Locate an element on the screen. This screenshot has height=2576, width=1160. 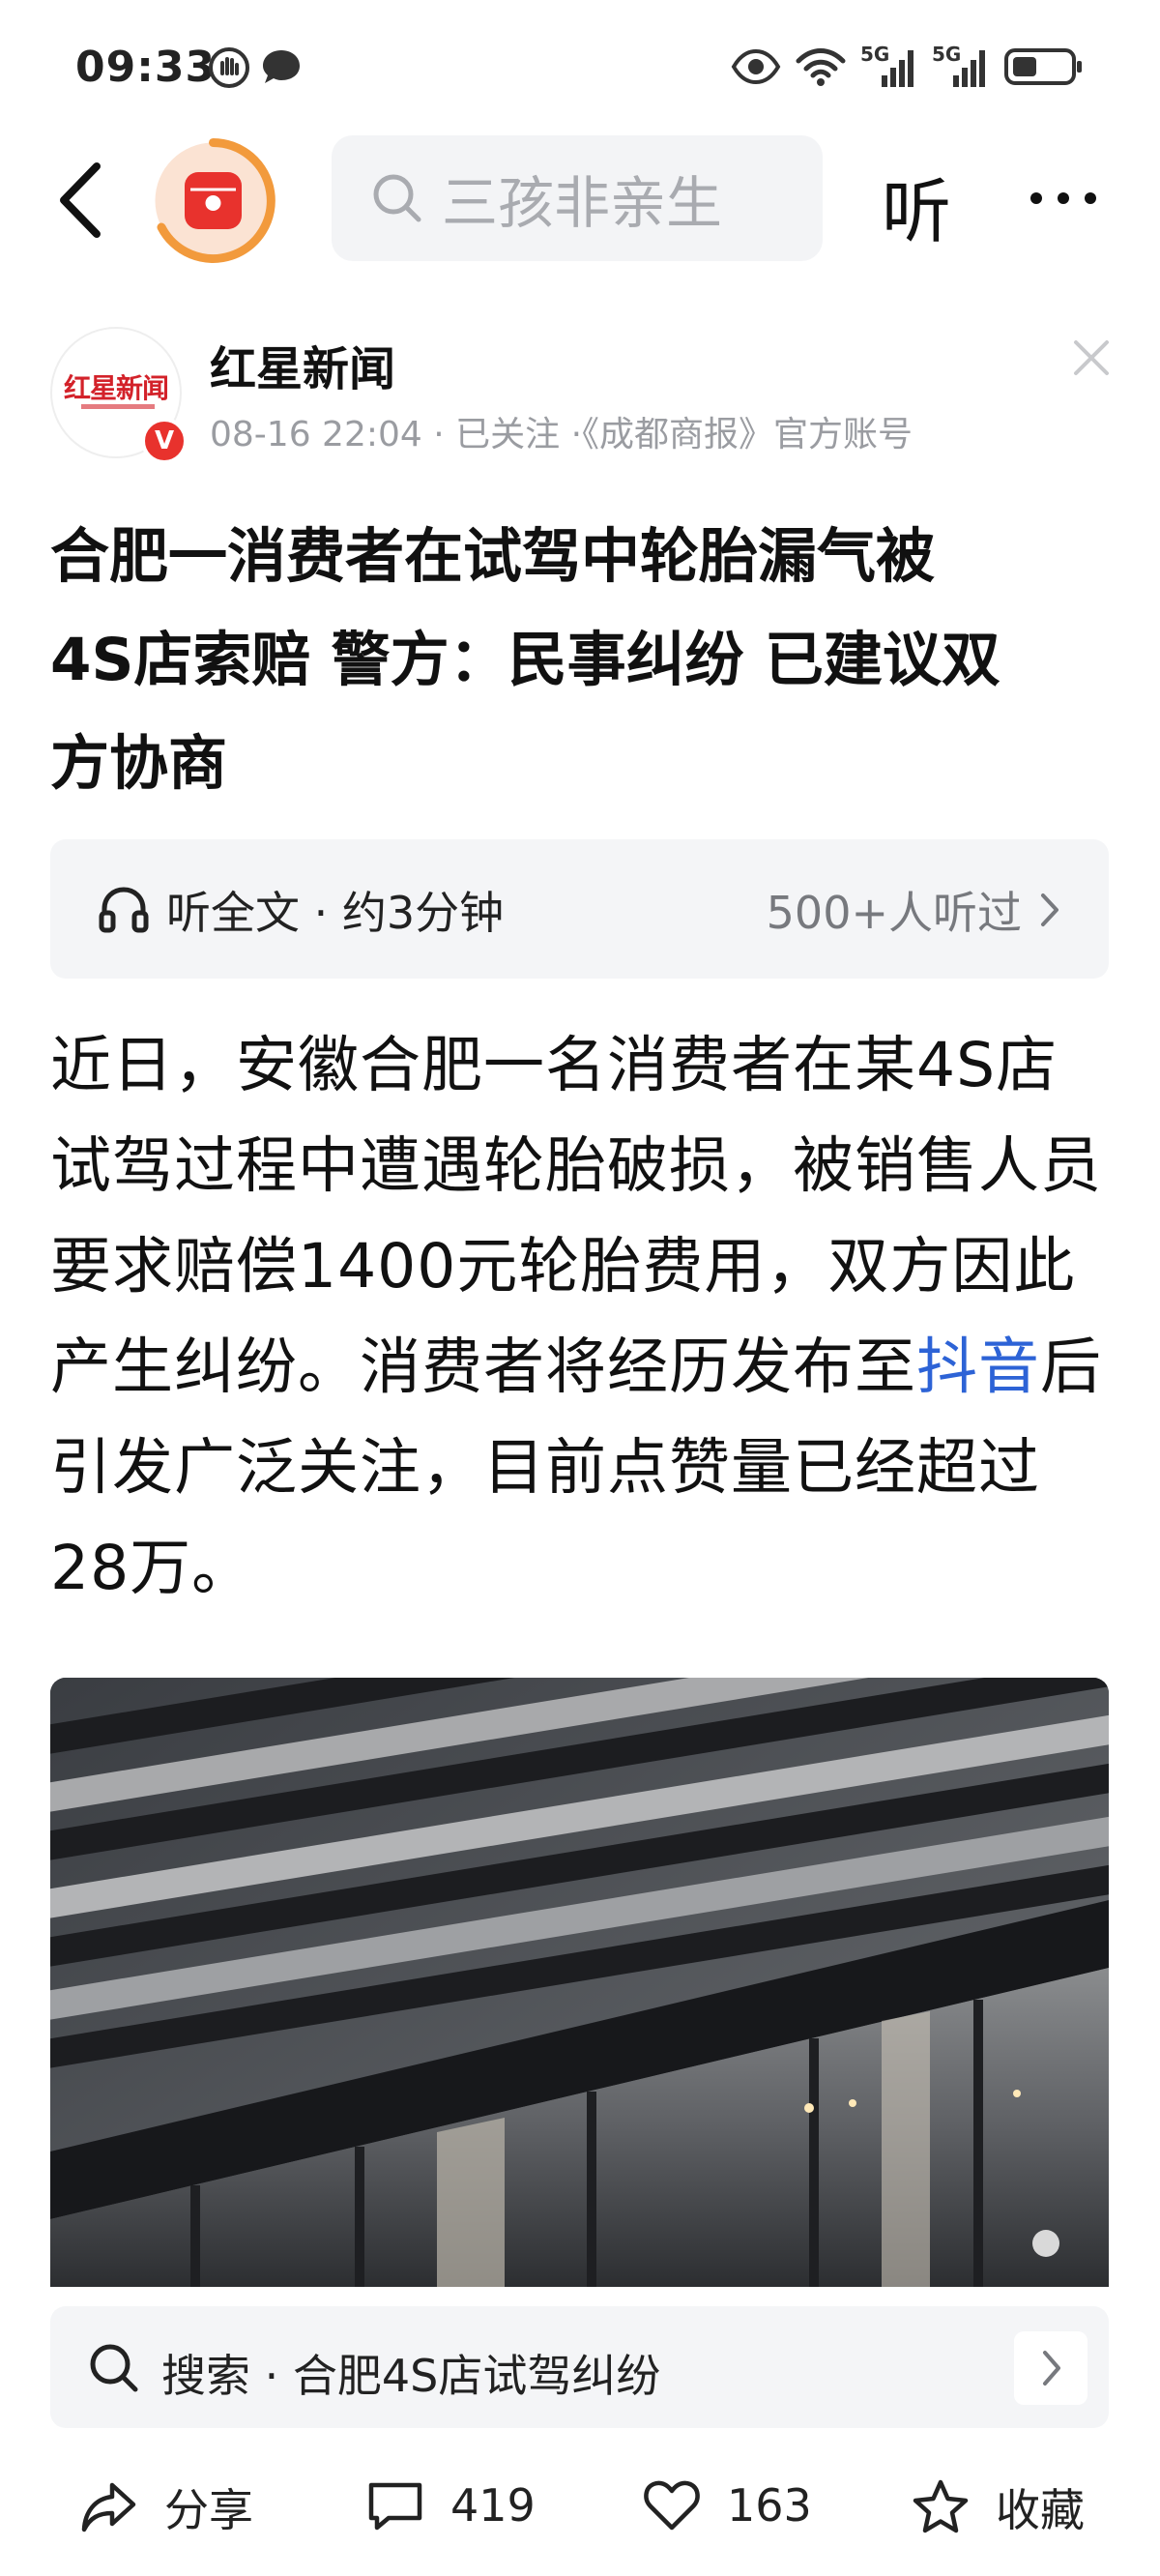
status-right-icons: 5G 5G is located at coordinates (908, 67).